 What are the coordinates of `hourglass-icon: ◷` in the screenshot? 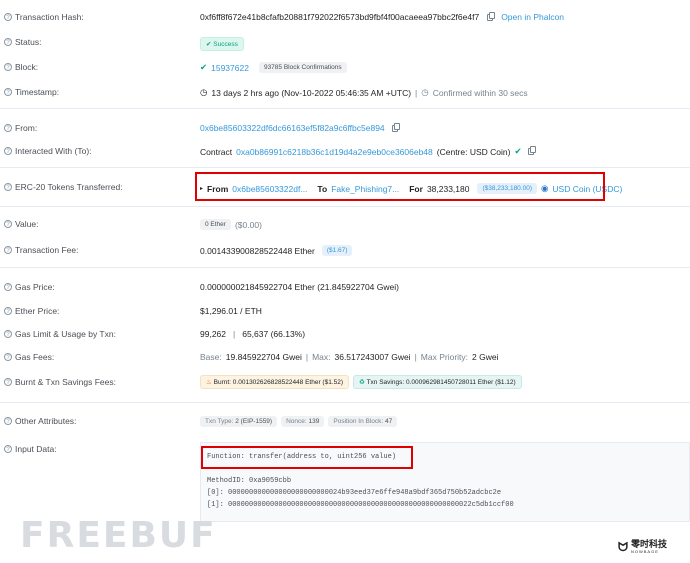 It's located at (425, 92).